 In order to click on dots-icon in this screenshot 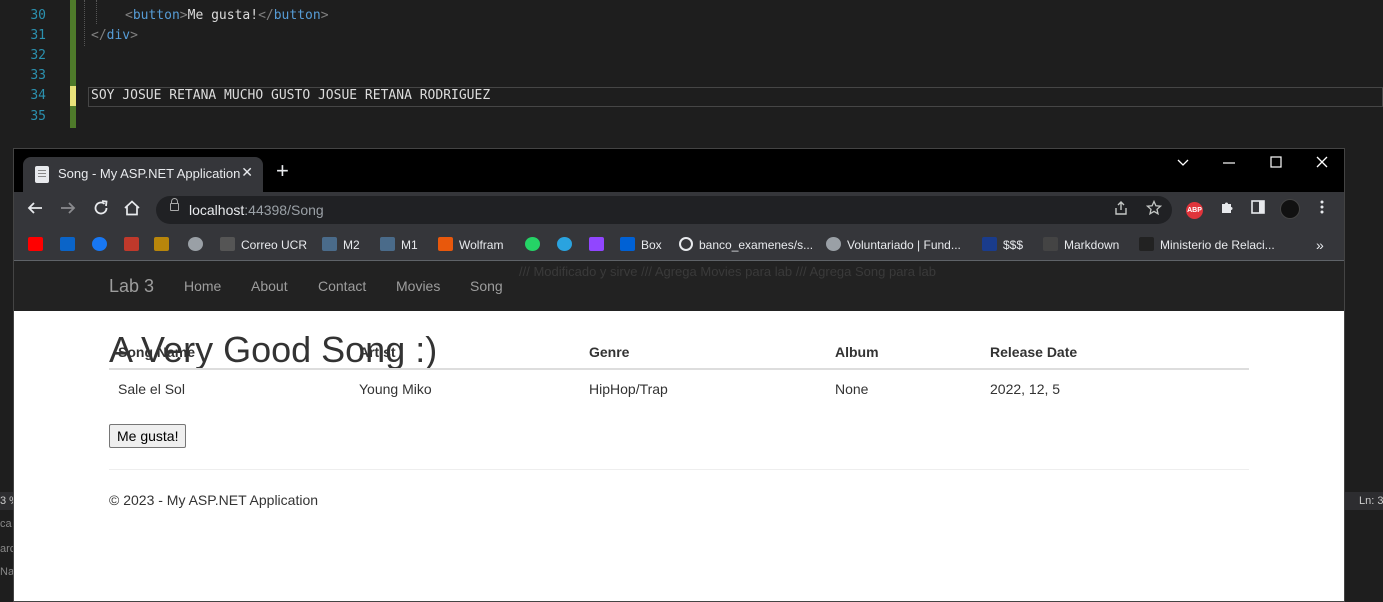, I will do `click(227, 244)`.